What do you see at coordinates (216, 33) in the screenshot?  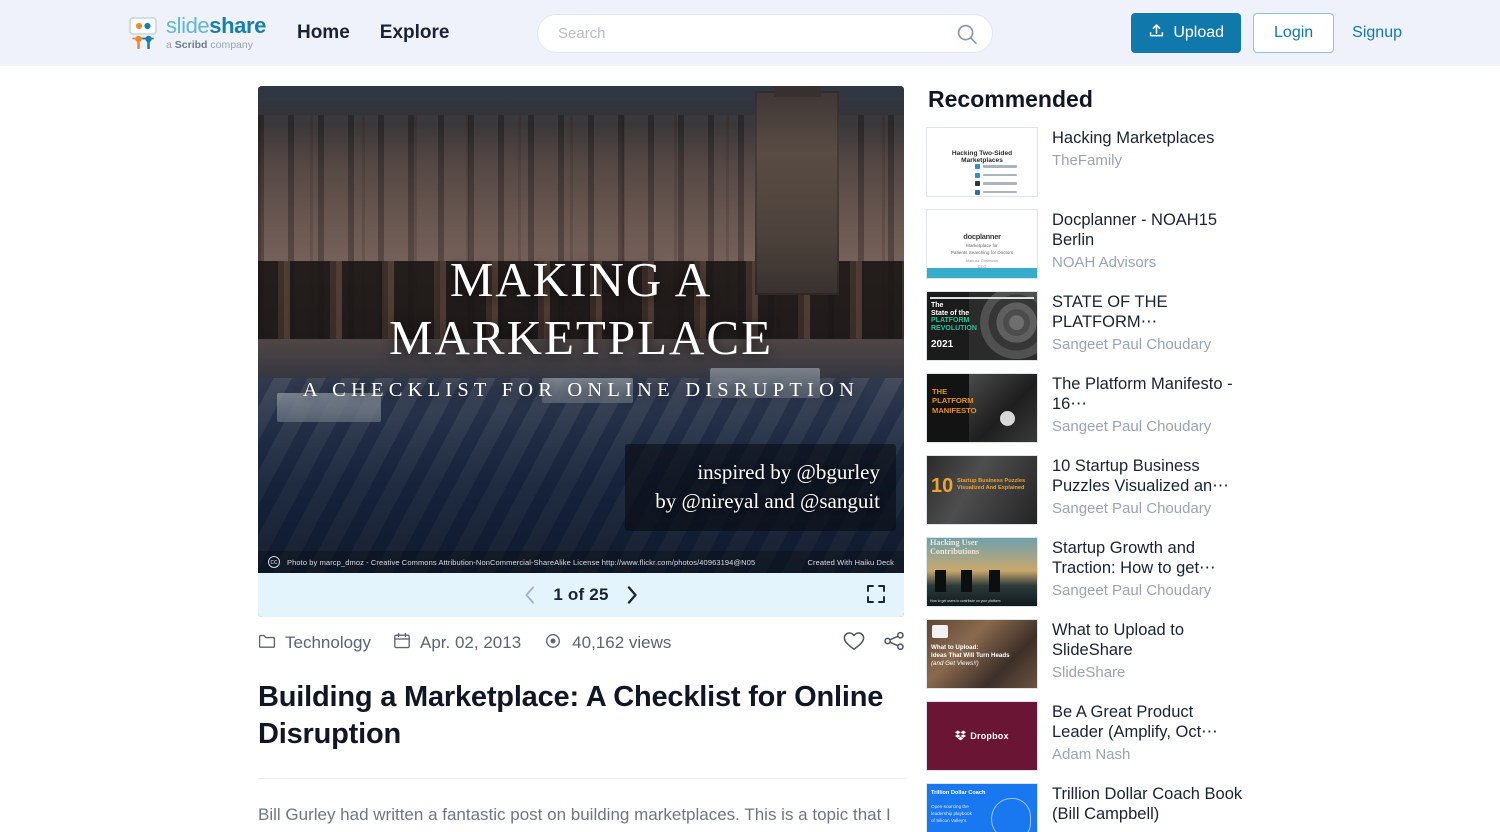 I see `slideshare-logo-text: slideshare a Scribd company` at bounding box center [216, 33].